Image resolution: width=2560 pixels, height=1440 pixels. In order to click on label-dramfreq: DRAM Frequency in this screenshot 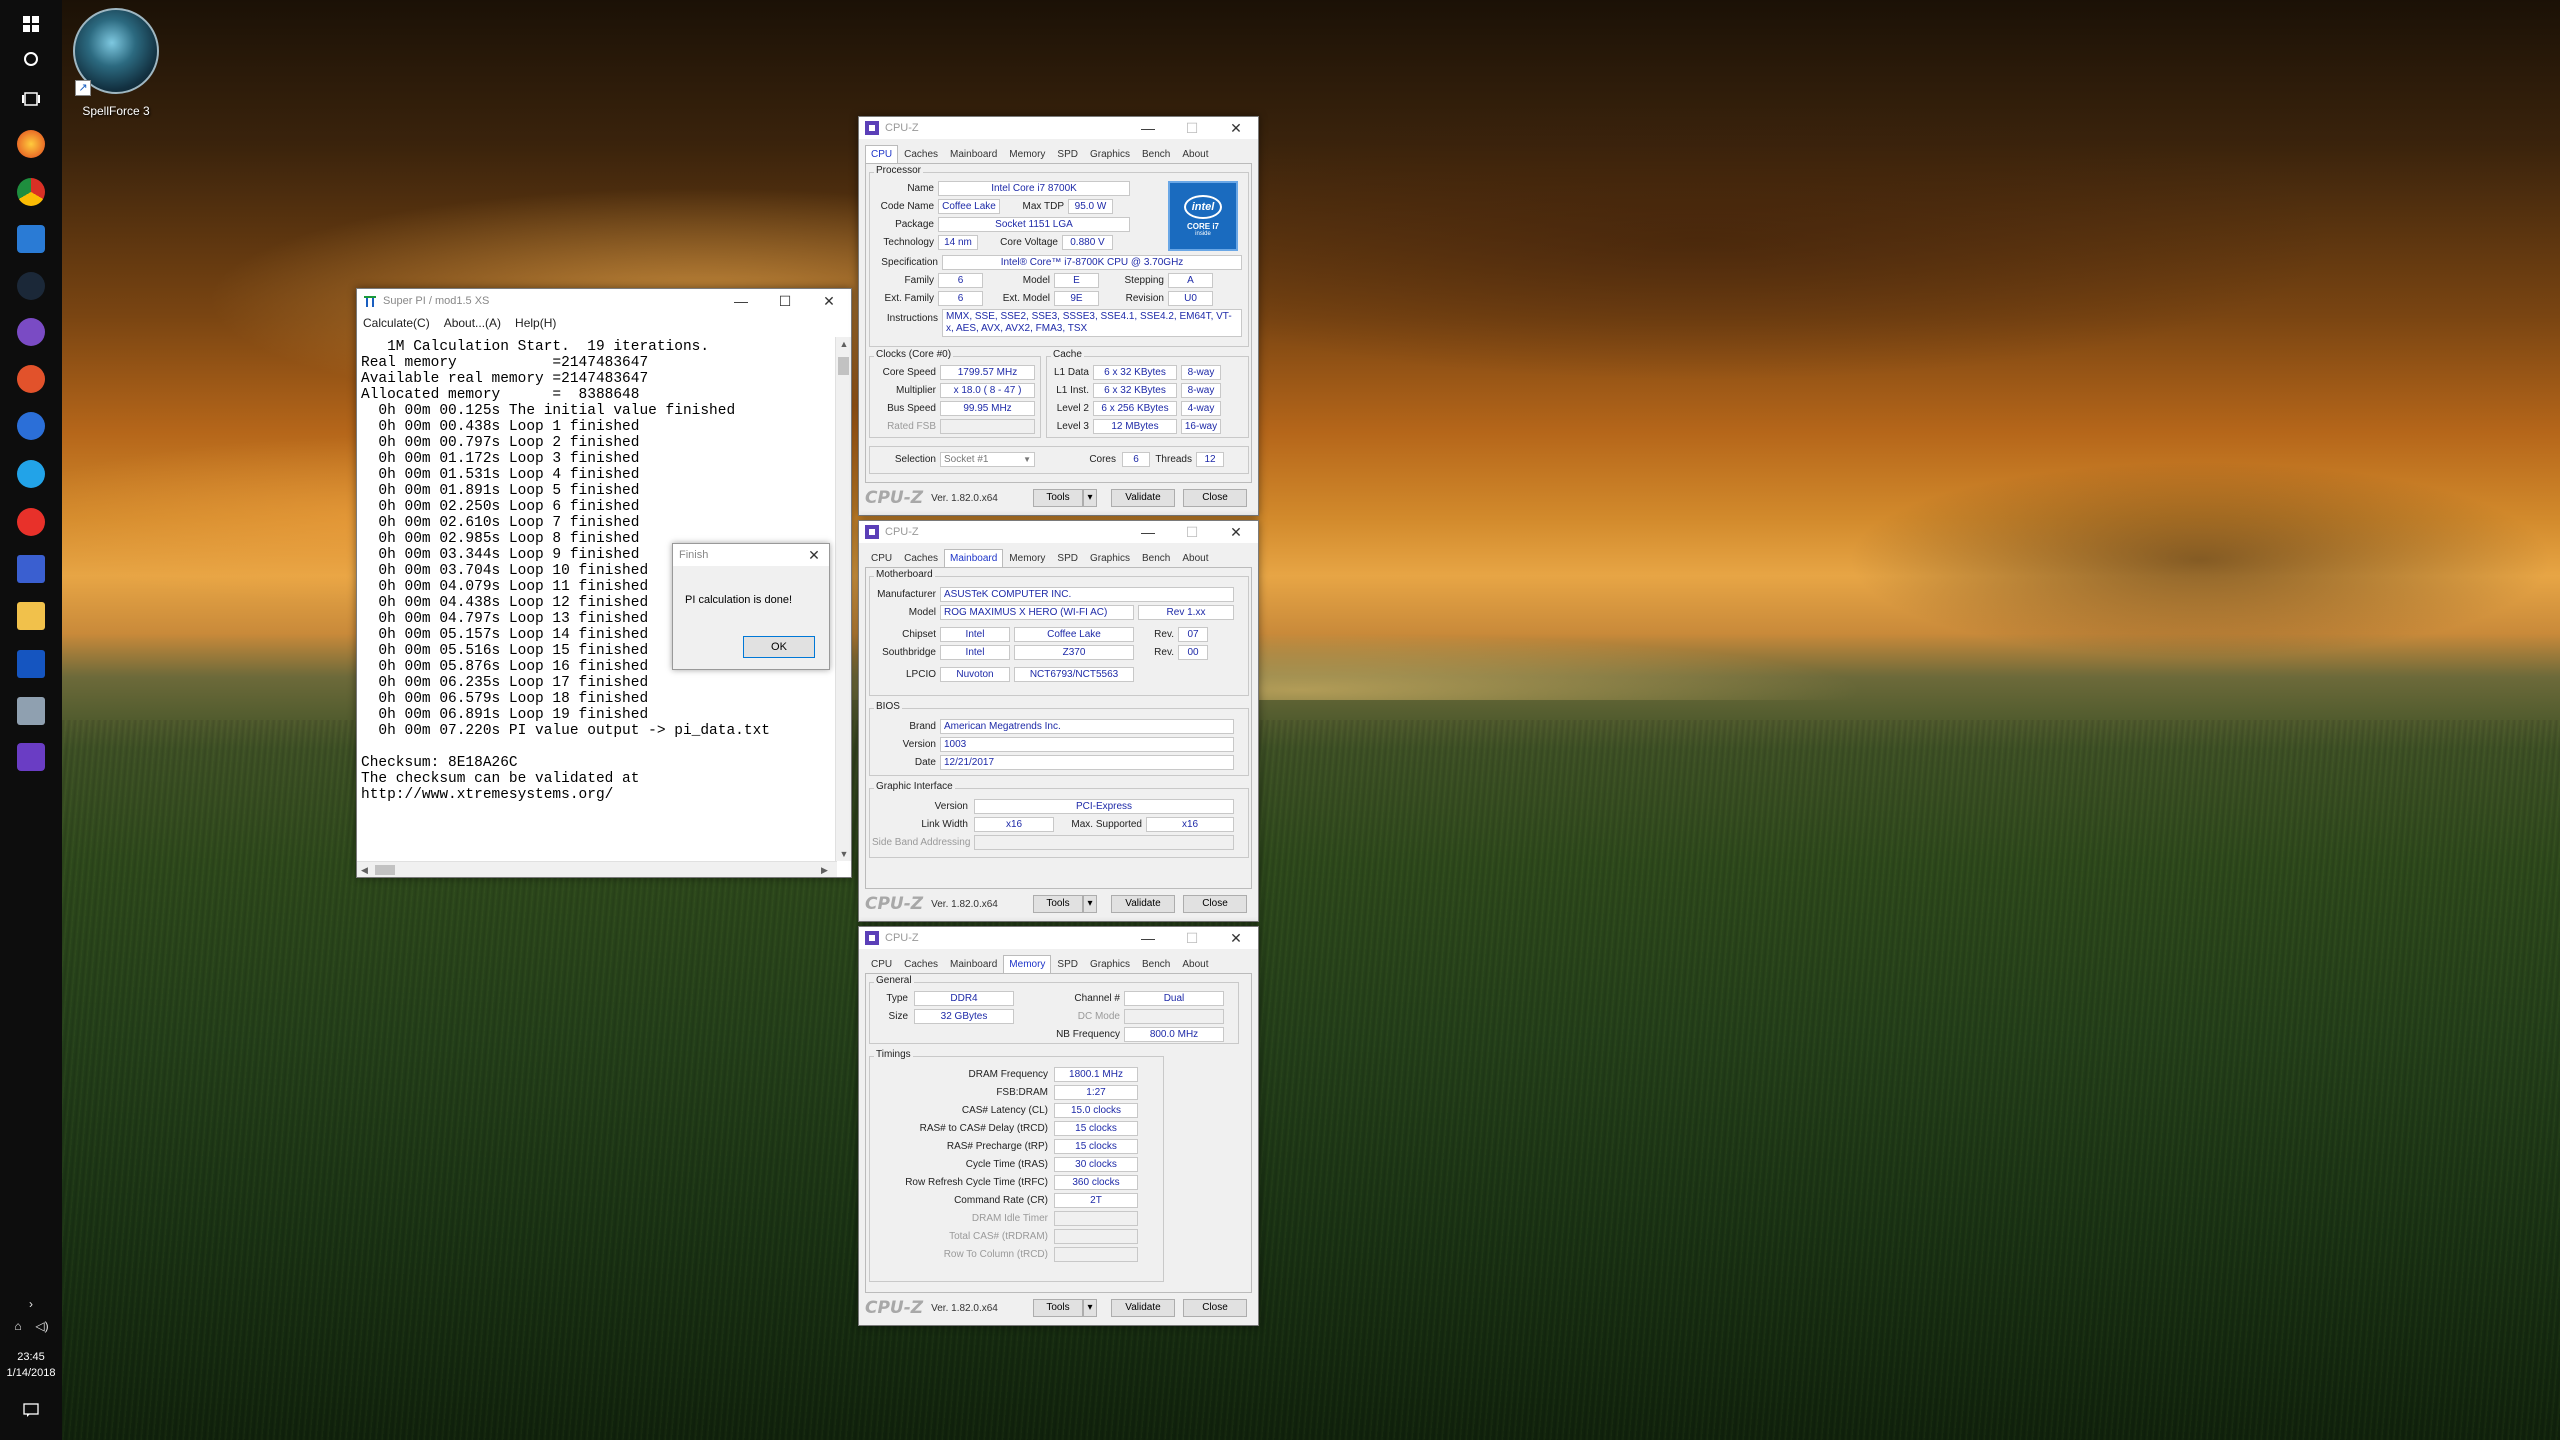, I will do `click(1008, 1074)`.